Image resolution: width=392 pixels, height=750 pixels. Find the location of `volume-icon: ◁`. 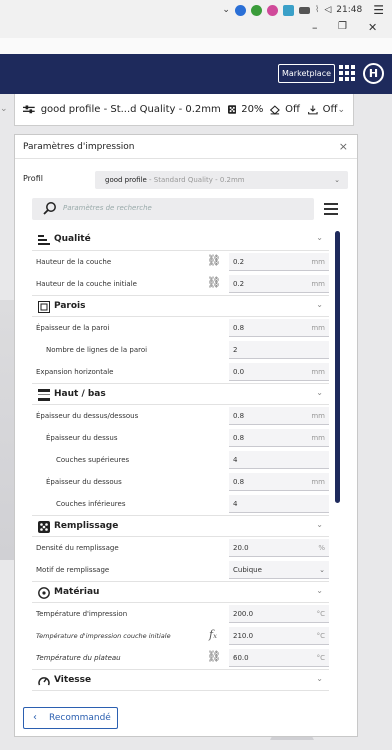

volume-icon: ◁ is located at coordinates (327, 10).